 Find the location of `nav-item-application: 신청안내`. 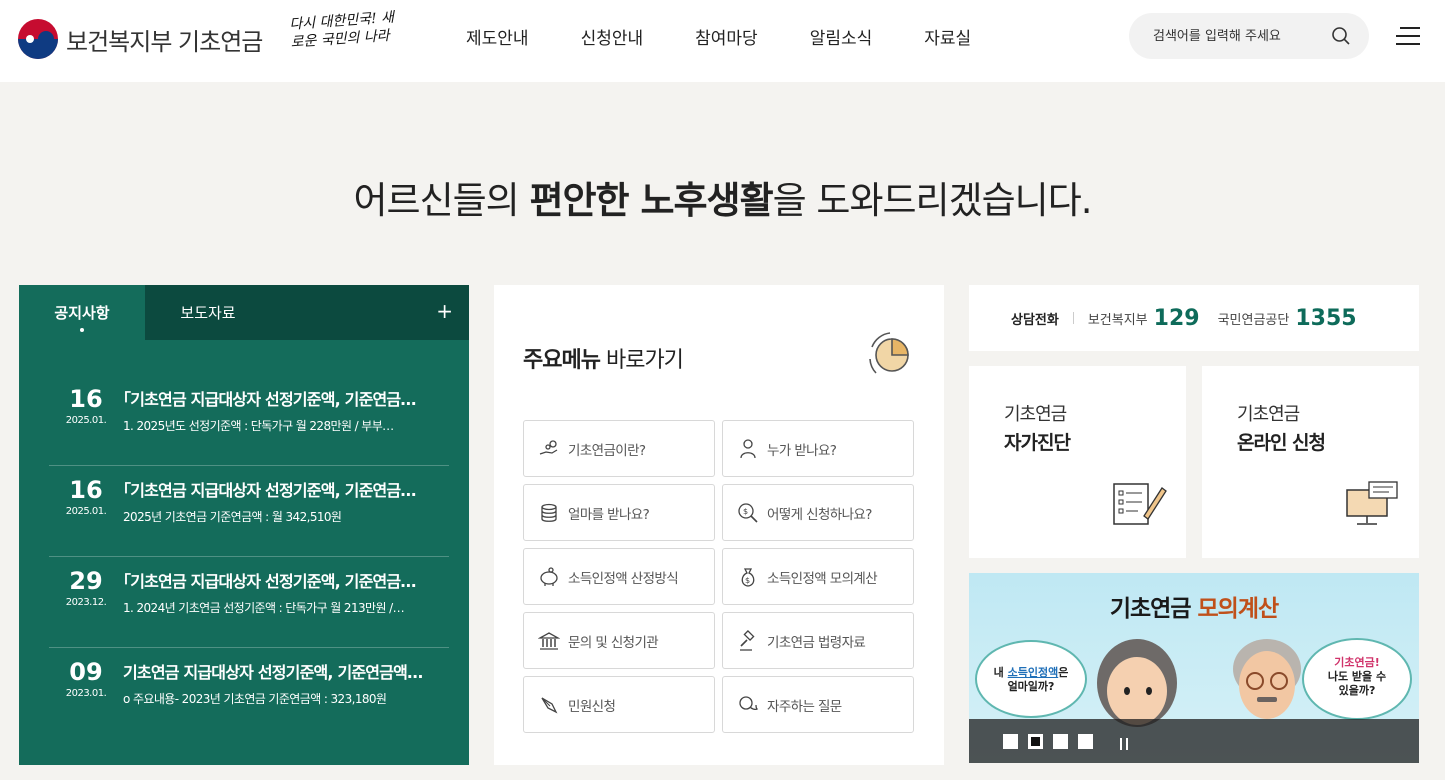

nav-item-application: 신청안내 is located at coordinates (612, 36).